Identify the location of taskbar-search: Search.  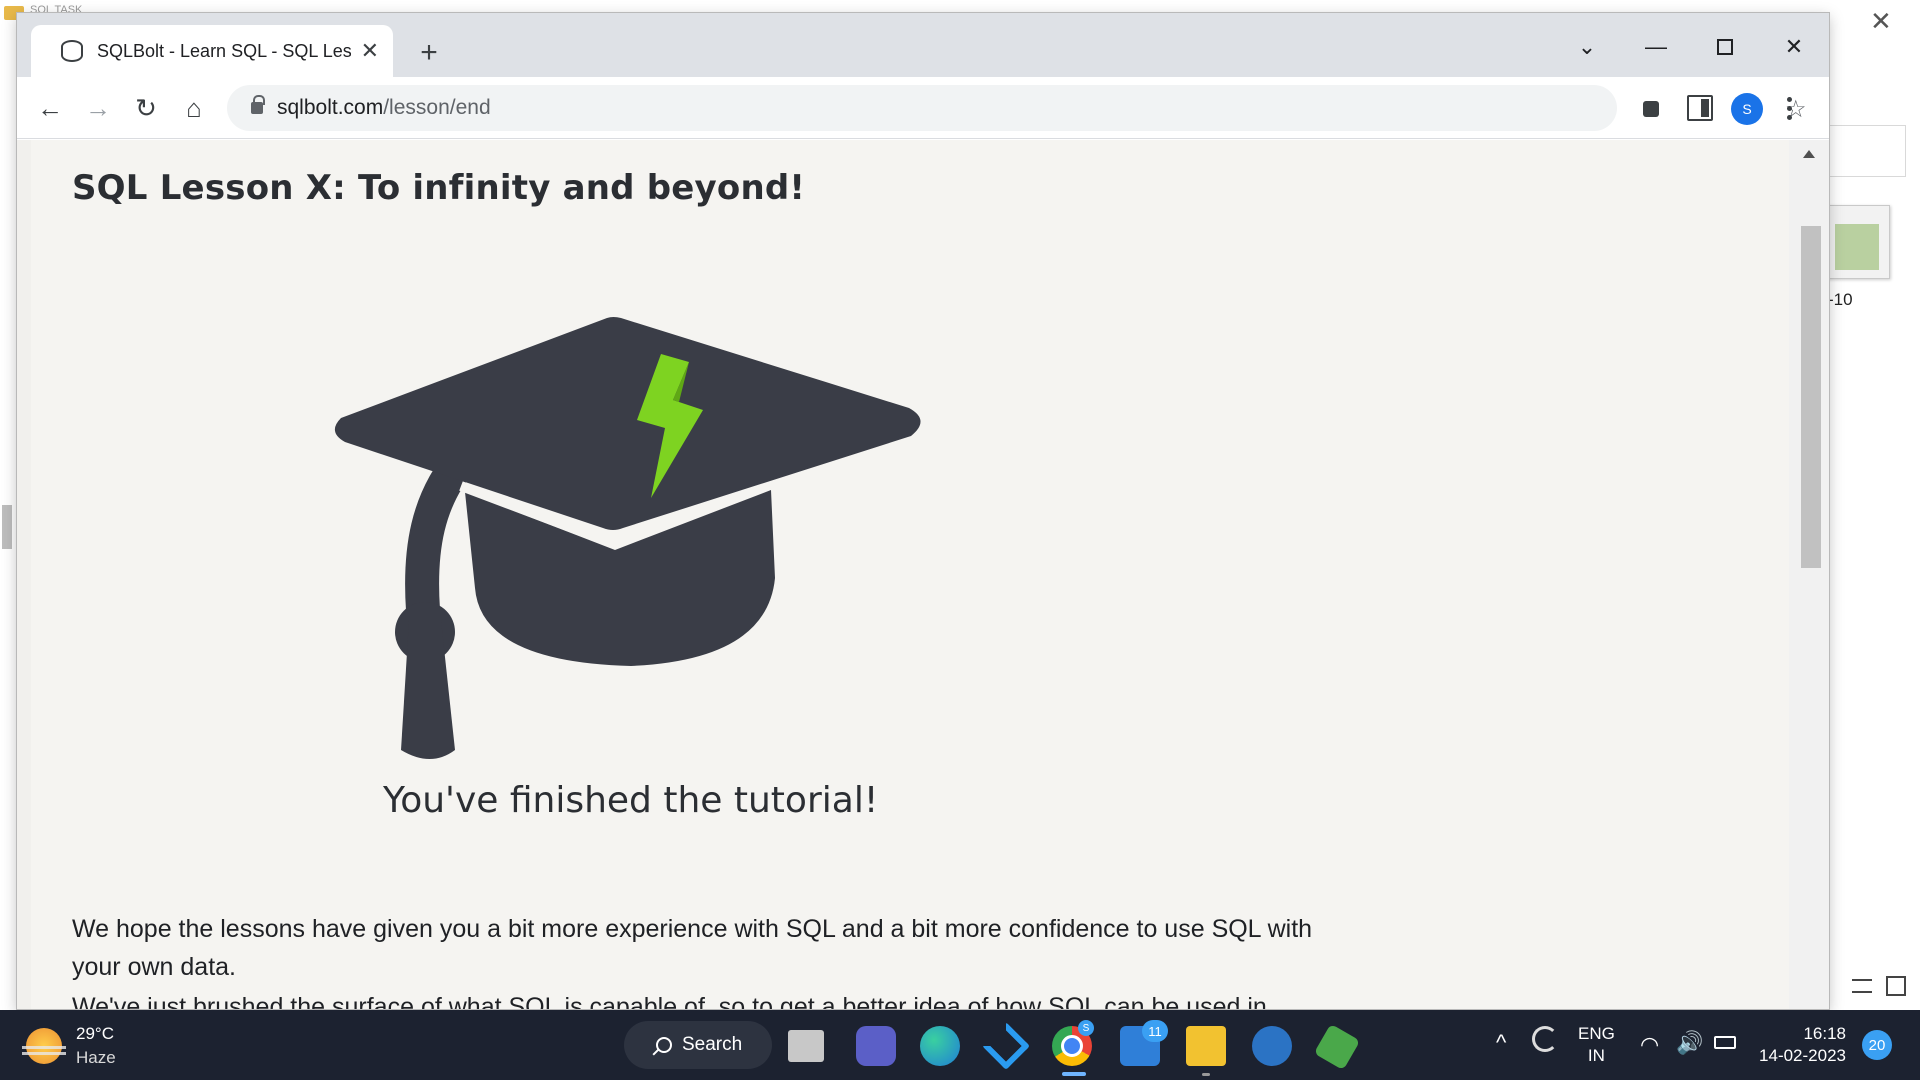
(698, 1045).